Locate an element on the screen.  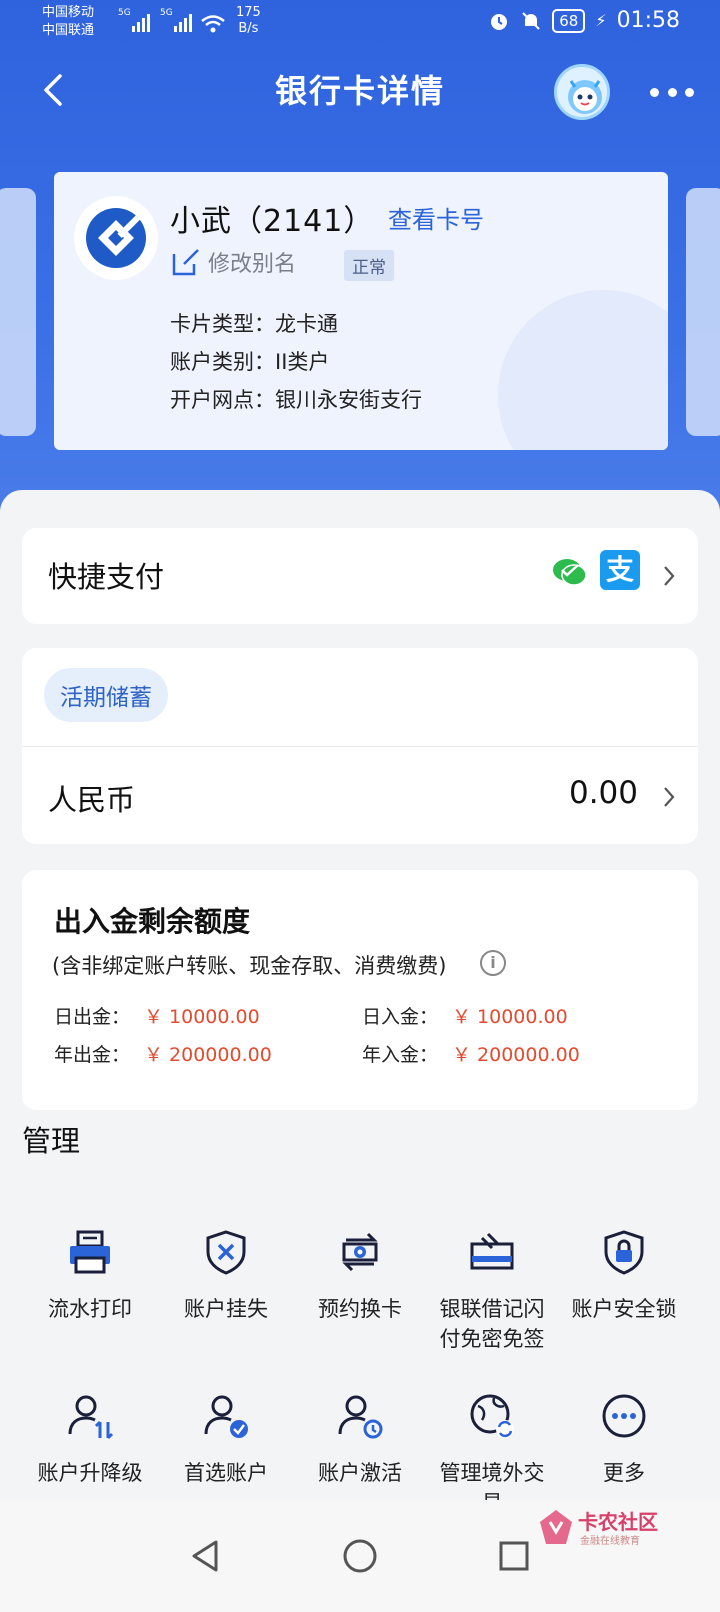
status-bar: 中国移动 中国联通 5G 5G 175 B/s 68 ⚡ 01:58 is located at coordinates (360, 25).